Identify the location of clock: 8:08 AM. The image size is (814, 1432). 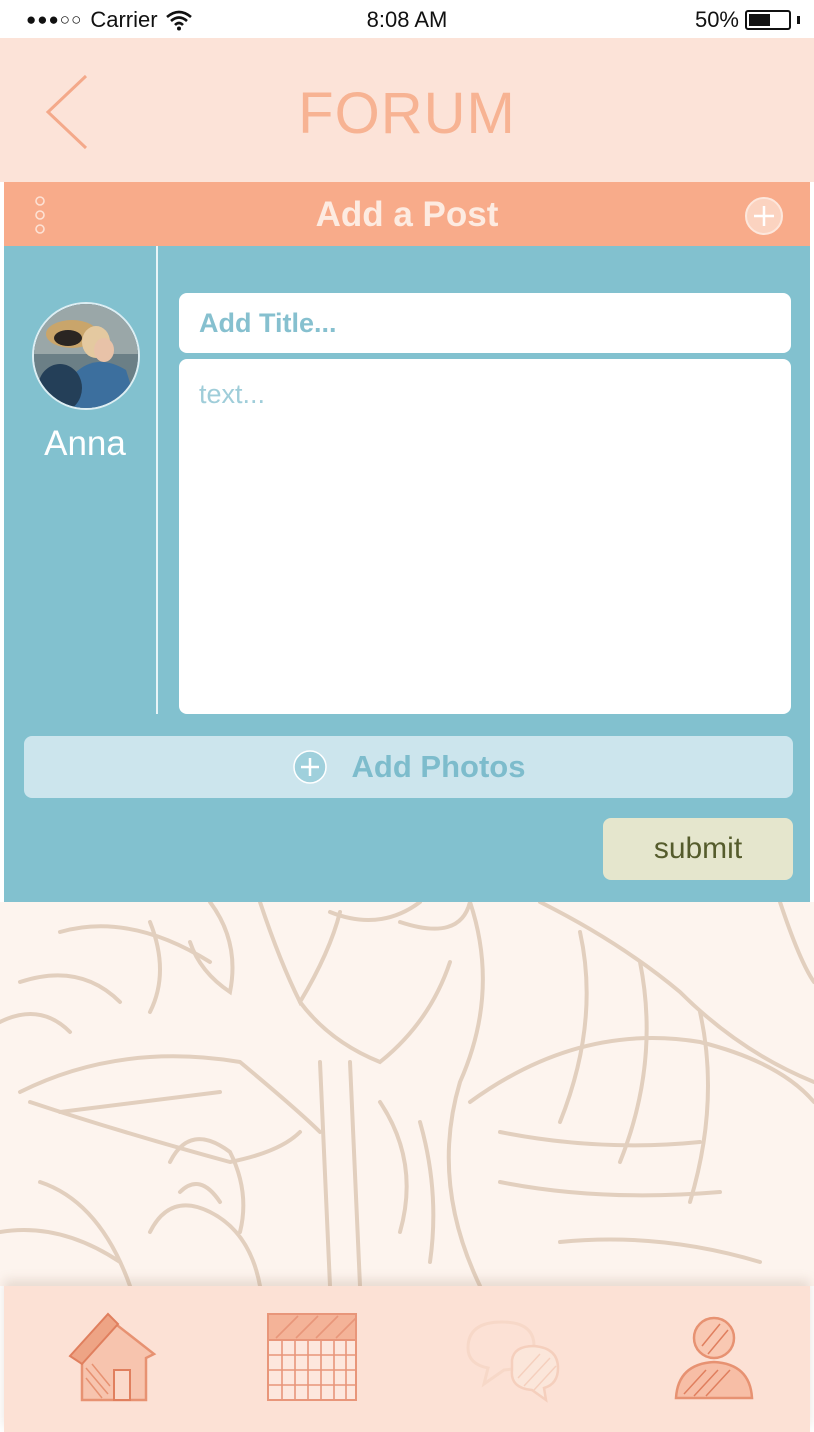
(407, 19).